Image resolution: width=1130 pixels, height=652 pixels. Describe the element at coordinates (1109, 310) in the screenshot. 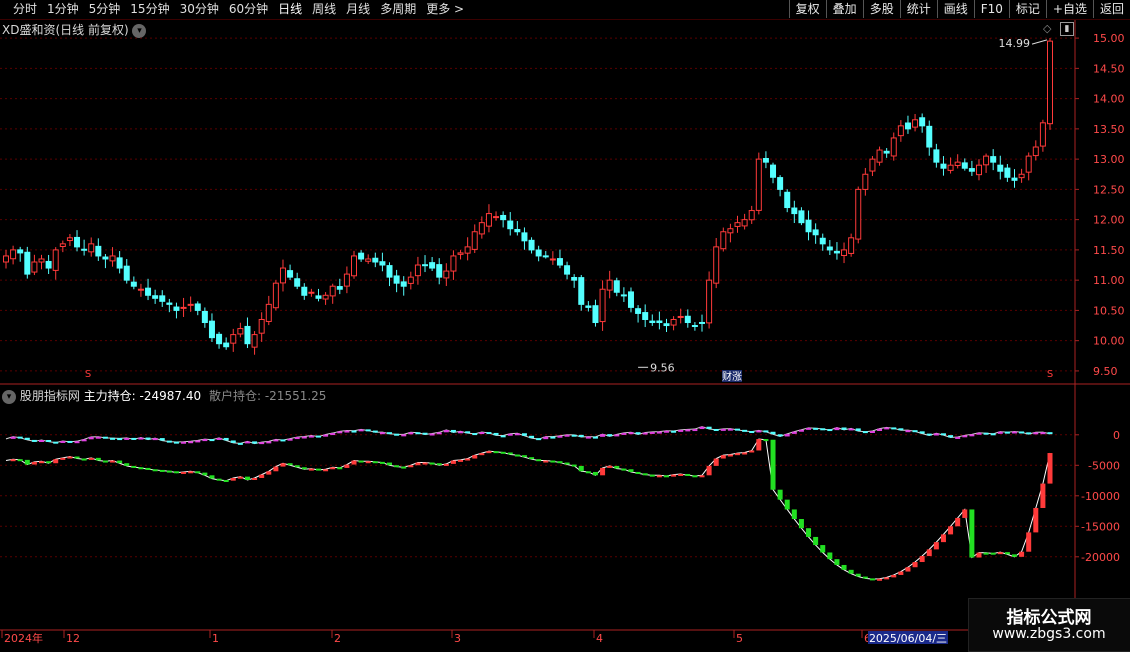

I see `price-tick-label: 10.50` at that location.